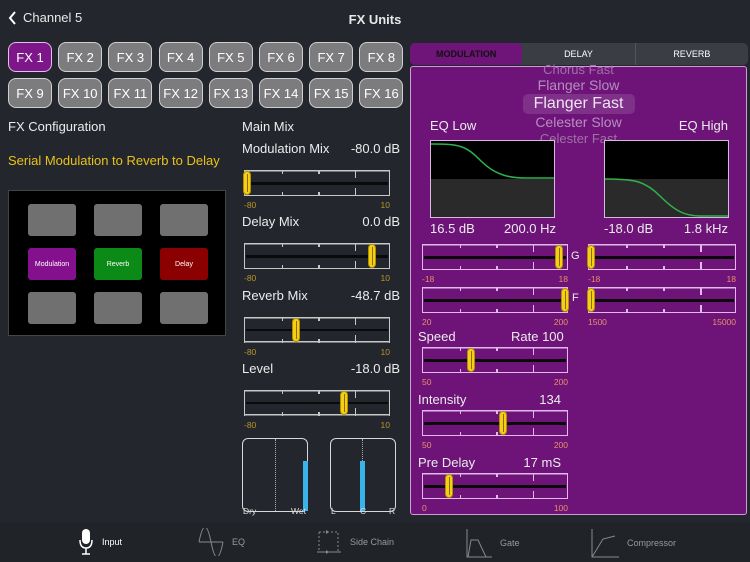 This screenshot has width=750, height=562. Describe the element at coordinates (114, 160) in the screenshot. I see `fx-config-description: Serial Modulation to Reverb to Delay` at that location.